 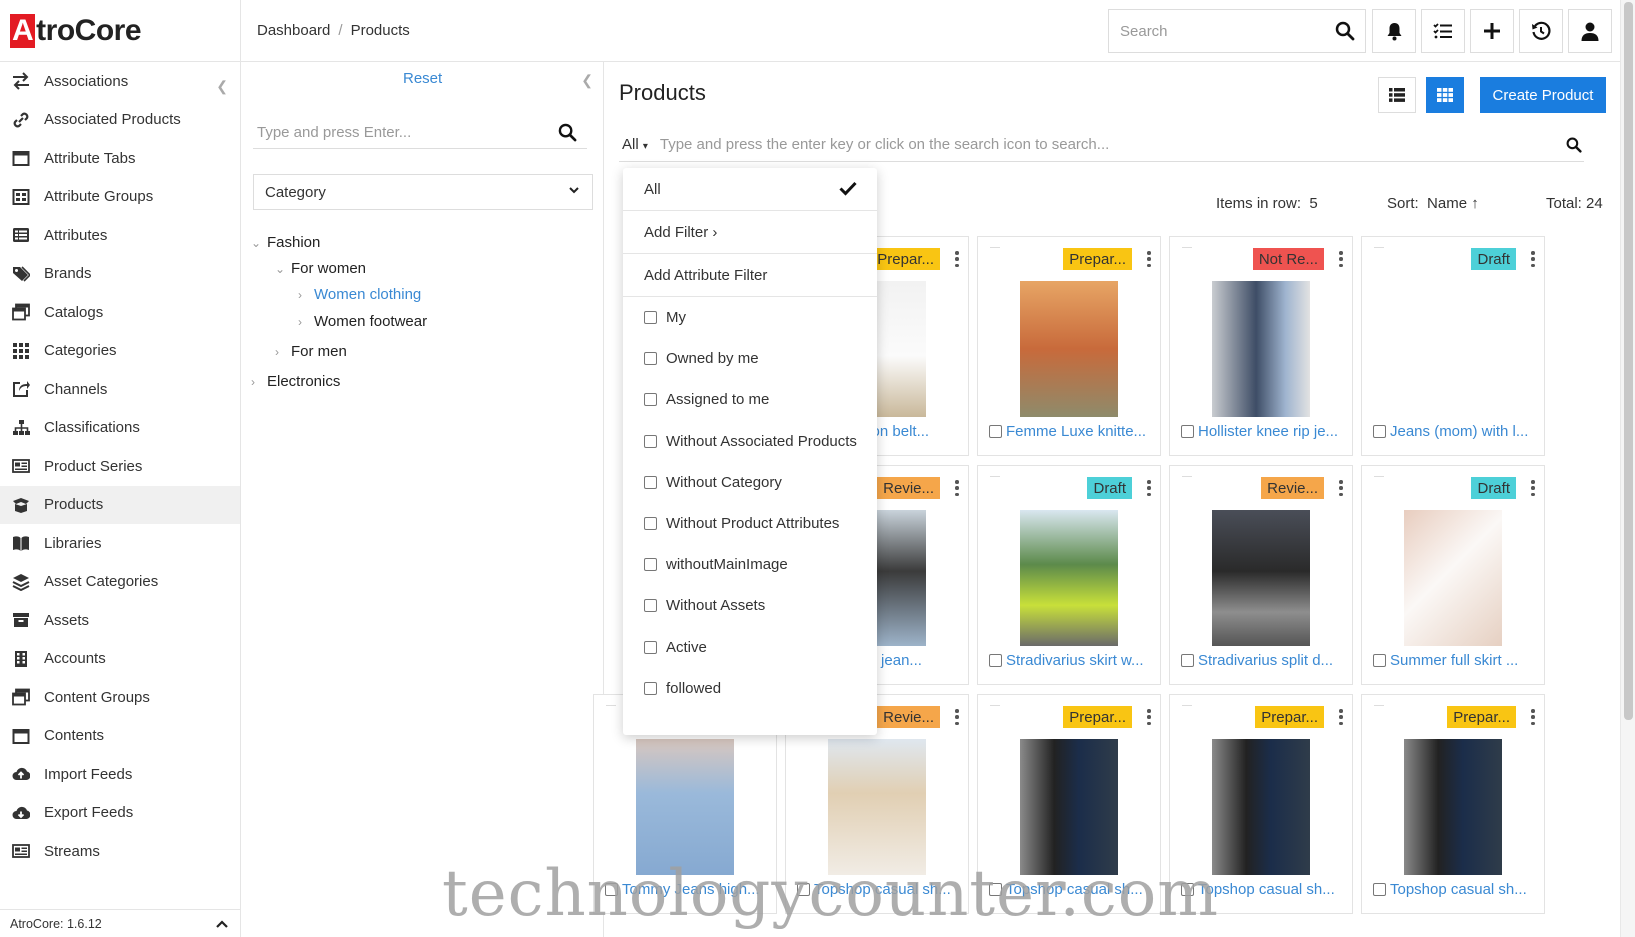 I want to click on nav-item-content-groups: Content Groups, so click(x=120, y=697).